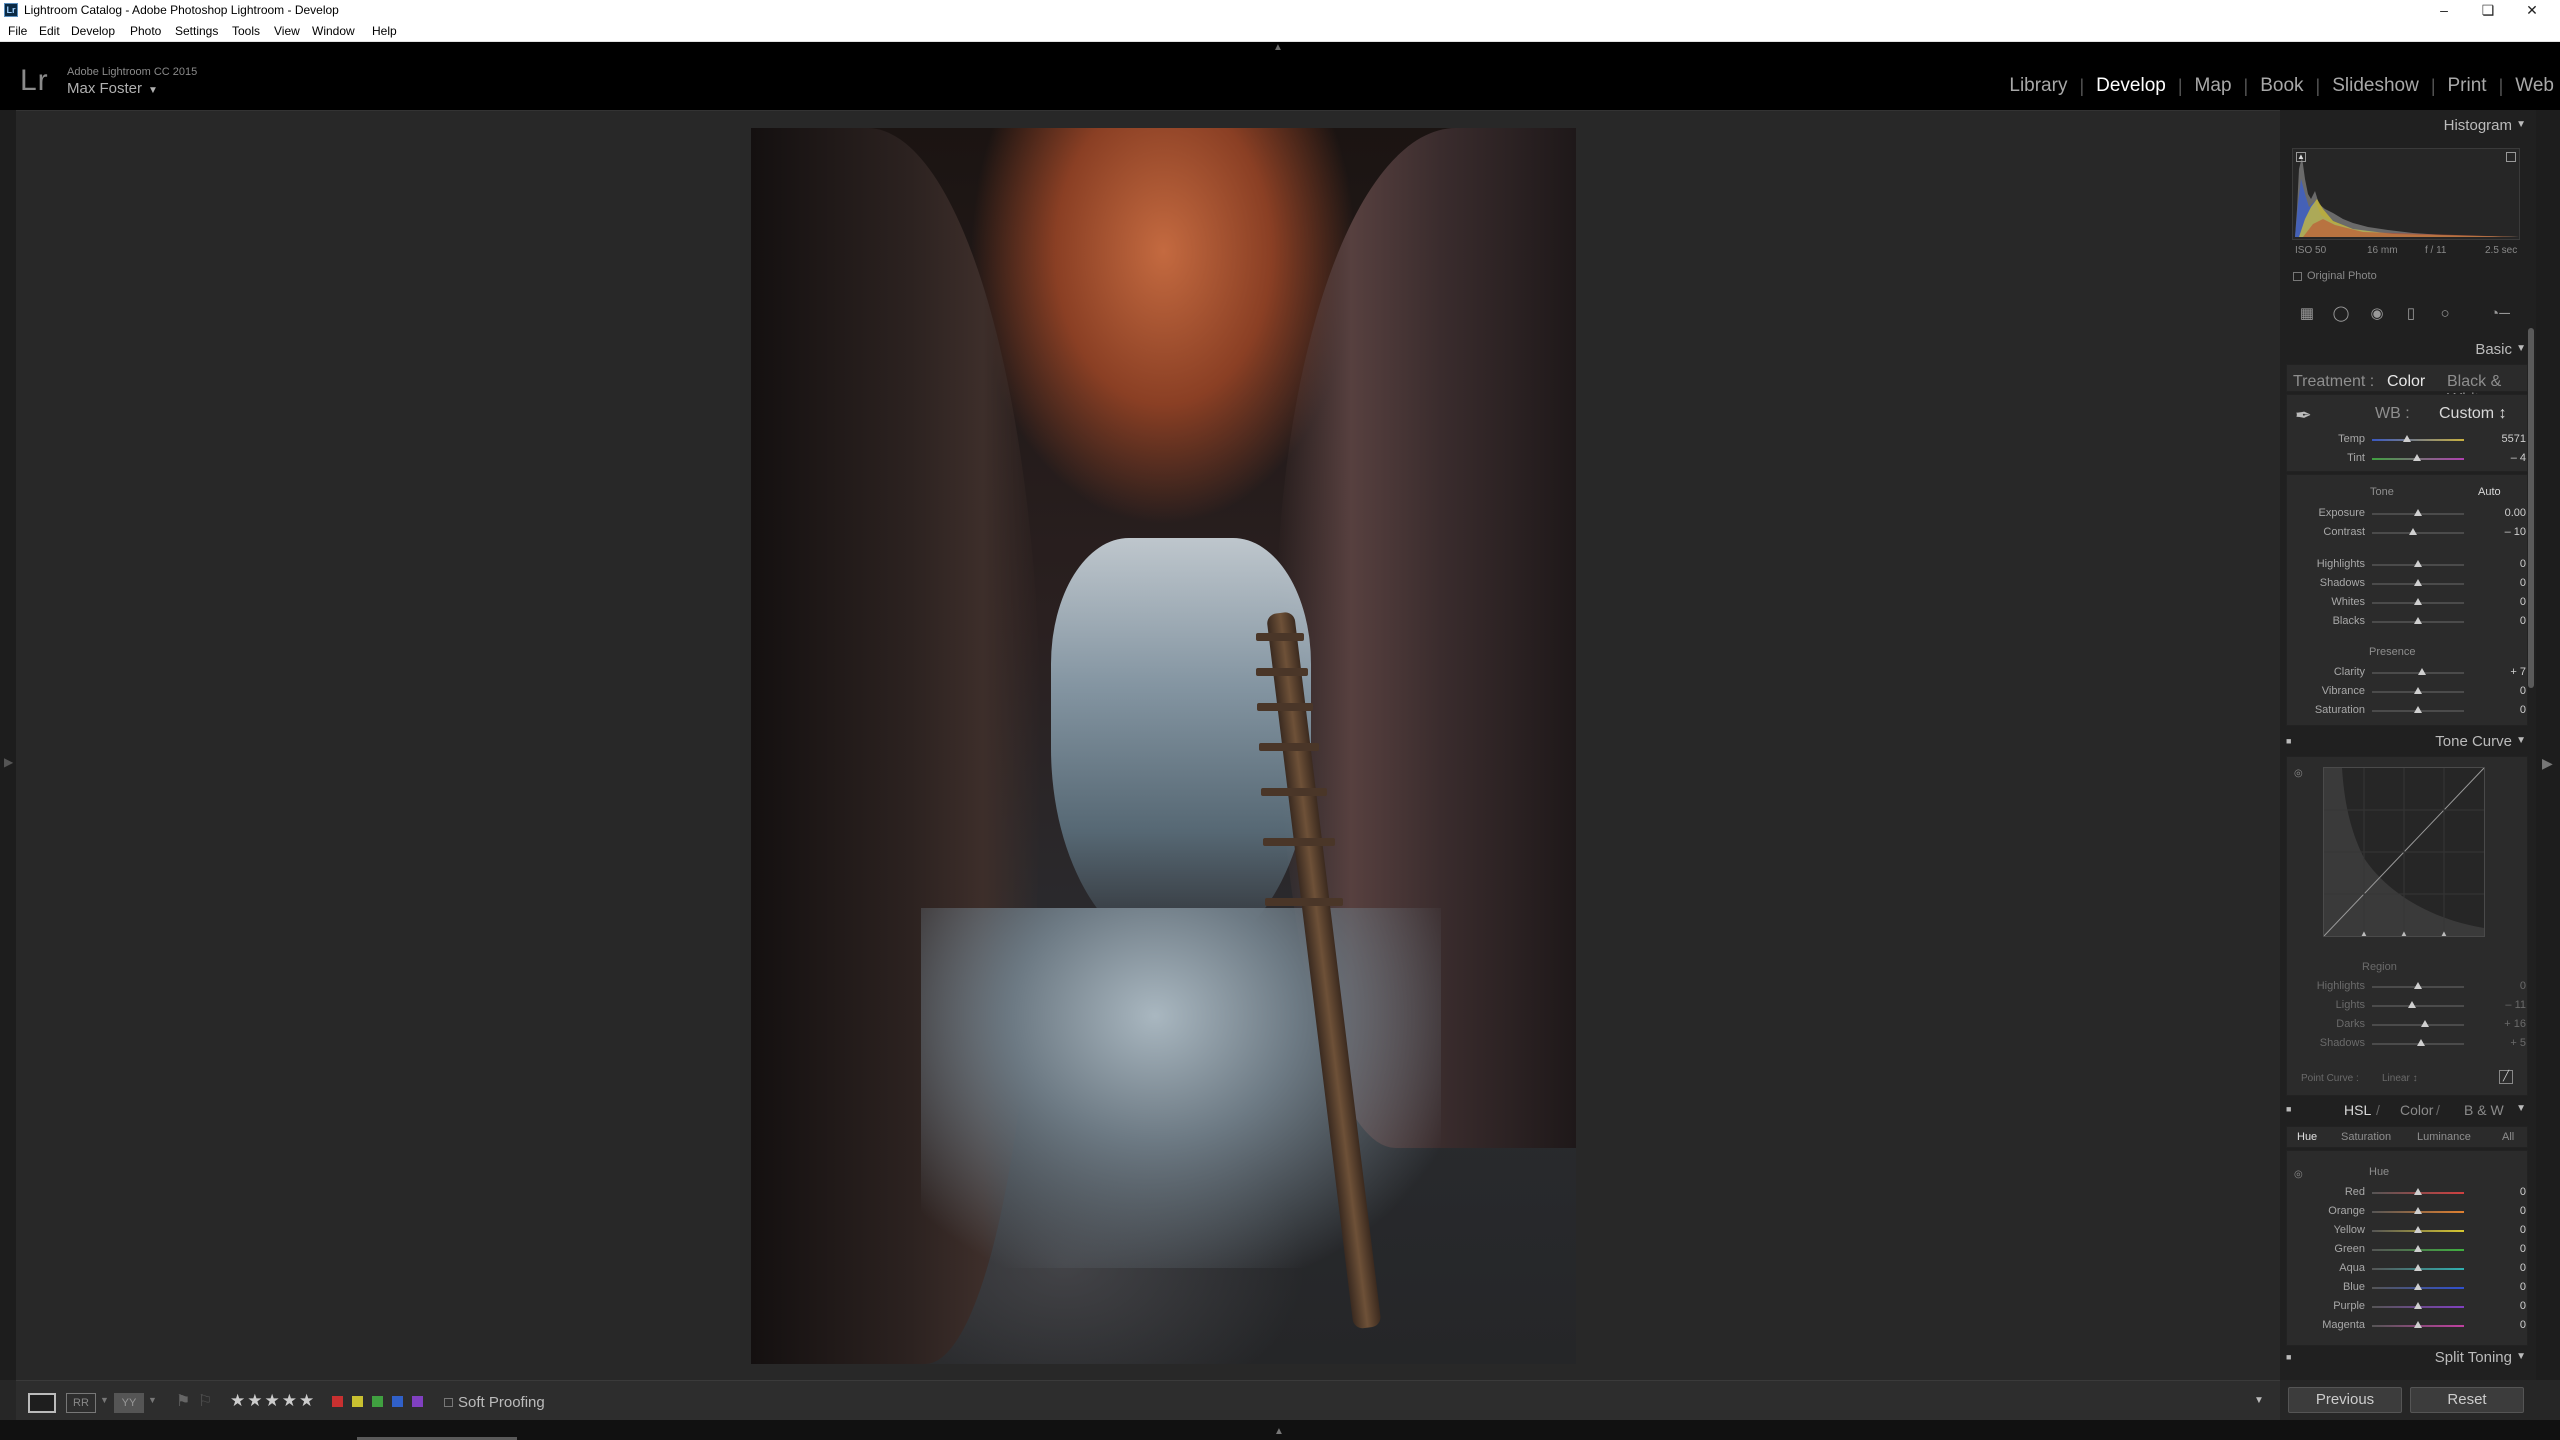  What do you see at coordinates (2506, 439) in the screenshot?
I see `temp-value: 5571` at bounding box center [2506, 439].